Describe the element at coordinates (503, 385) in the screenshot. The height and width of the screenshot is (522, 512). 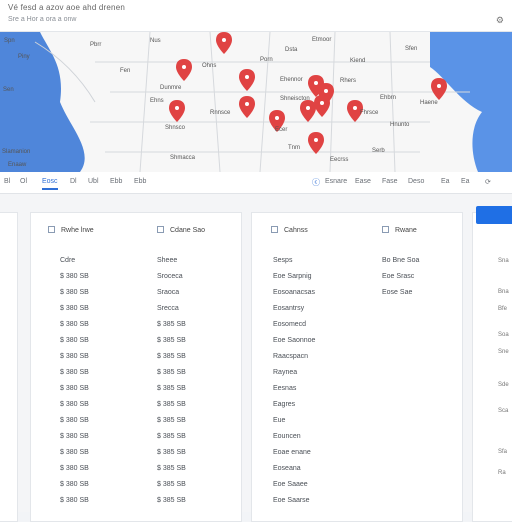
I see `right-panel-label: Sde` at that location.